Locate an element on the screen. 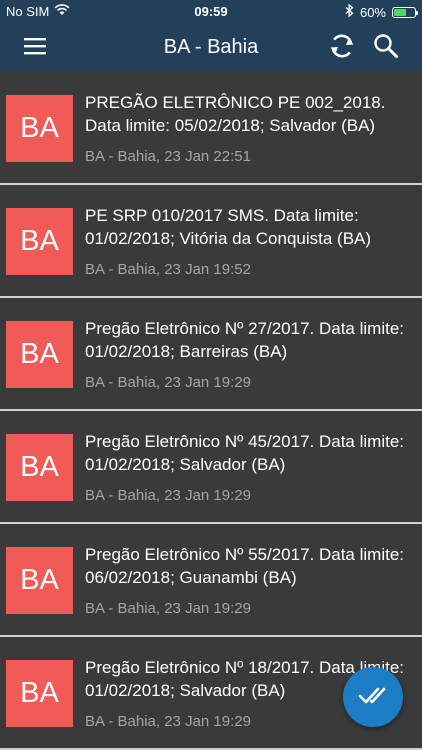  double-check-icon is located at coordinates (373, 697).